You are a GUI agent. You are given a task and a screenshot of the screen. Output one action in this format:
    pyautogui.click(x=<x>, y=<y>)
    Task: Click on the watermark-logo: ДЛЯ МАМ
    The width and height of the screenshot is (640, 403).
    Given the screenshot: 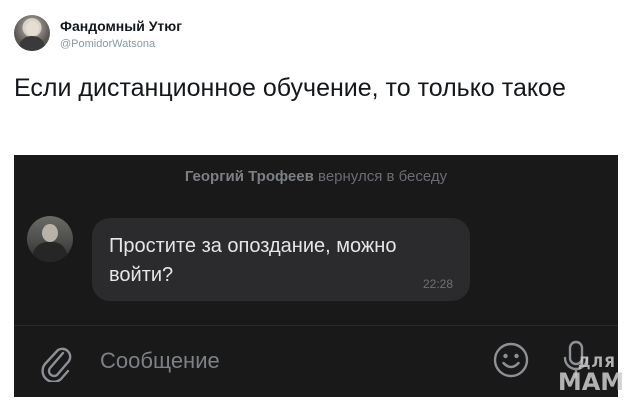 What is the action you would take?
    pyautogui.click(x=591, y=376)
    